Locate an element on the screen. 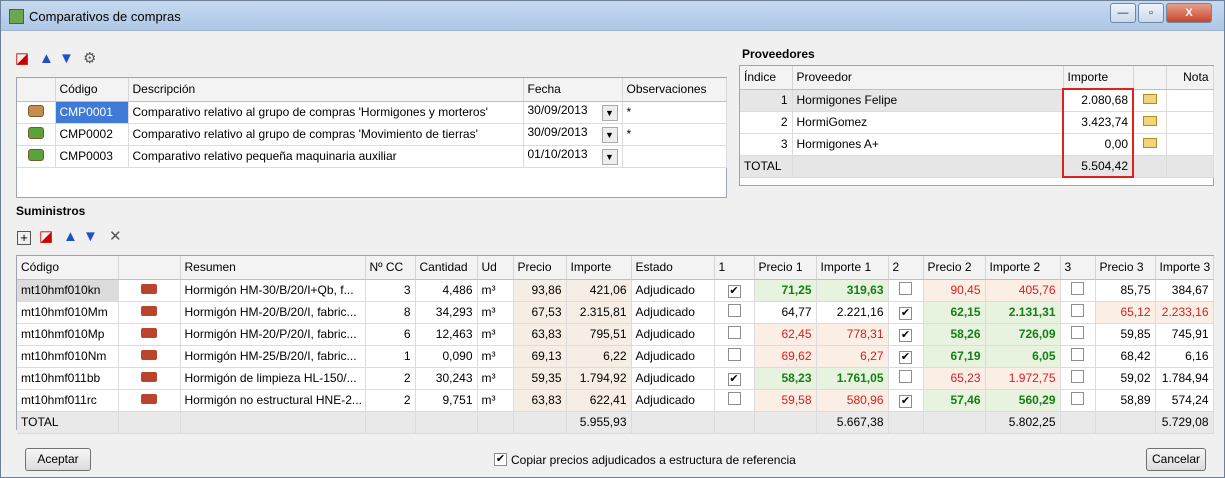  col-precio: Precio is located at coordinates (540, 268).